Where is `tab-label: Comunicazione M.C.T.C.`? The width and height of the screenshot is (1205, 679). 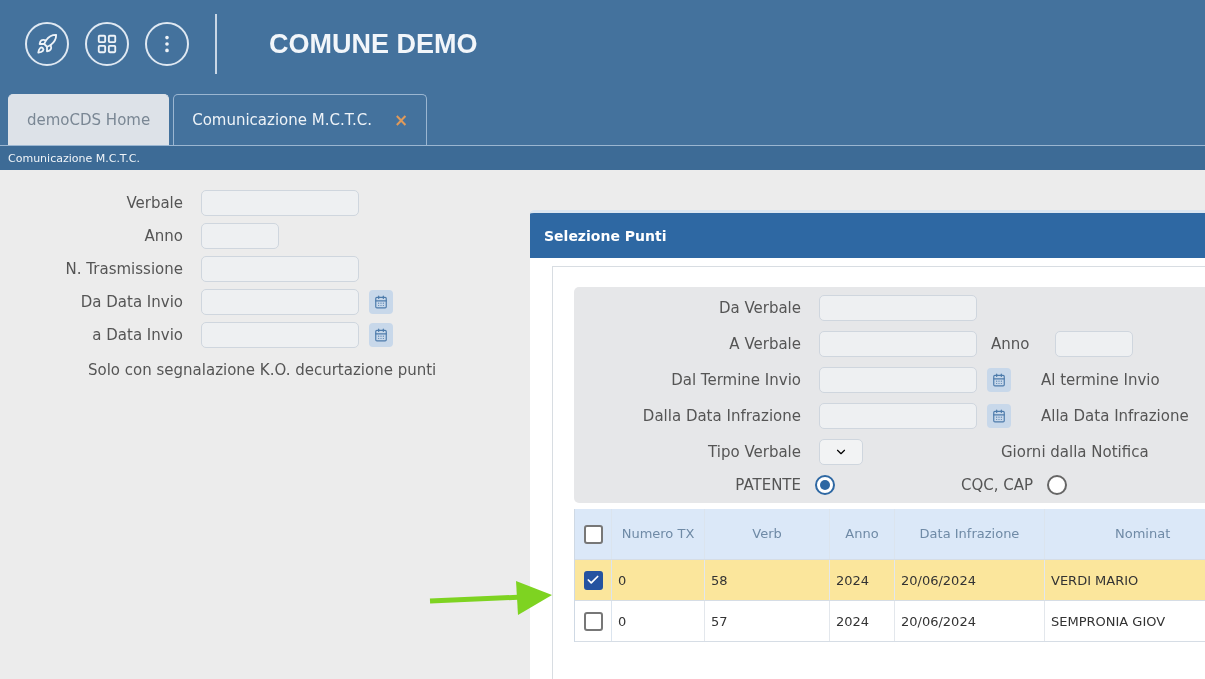
tab-label: Comunicazione M.C.T.C. is located at coordinates (282, 120).